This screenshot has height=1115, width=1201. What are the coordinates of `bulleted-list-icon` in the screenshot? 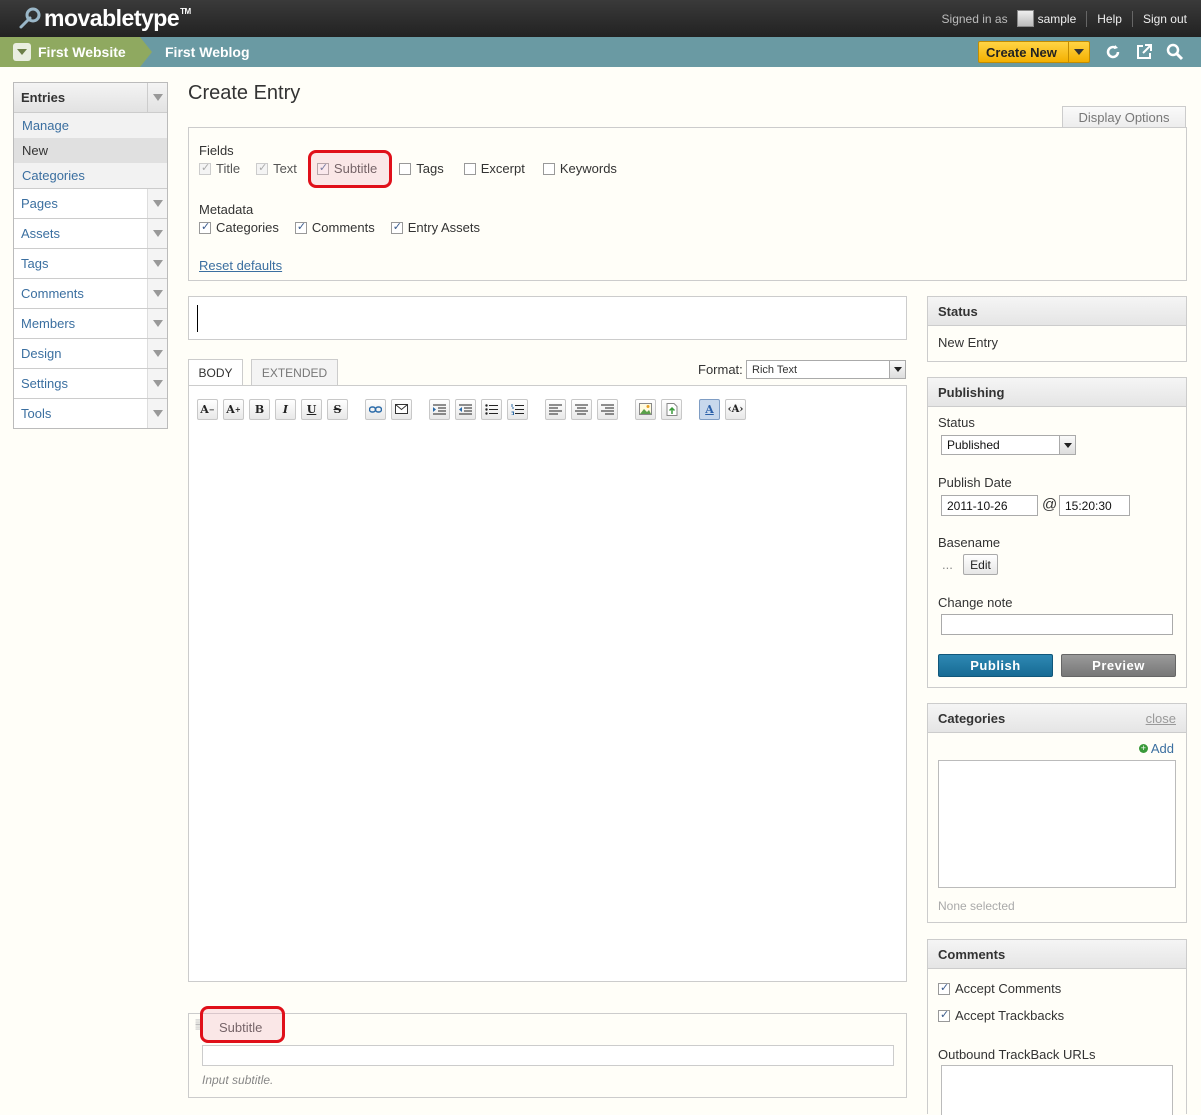 It's located at (491, 409).